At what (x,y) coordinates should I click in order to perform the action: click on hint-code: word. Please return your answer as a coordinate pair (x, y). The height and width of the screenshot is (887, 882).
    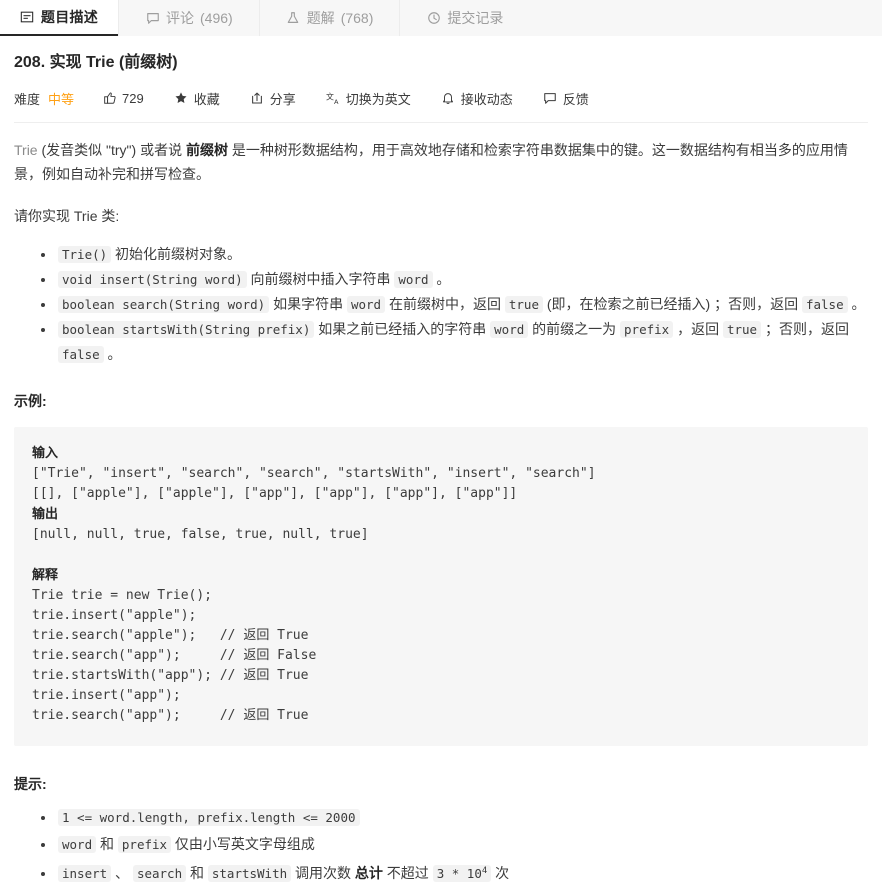
    Looking at the image, I should click on (77, 844).